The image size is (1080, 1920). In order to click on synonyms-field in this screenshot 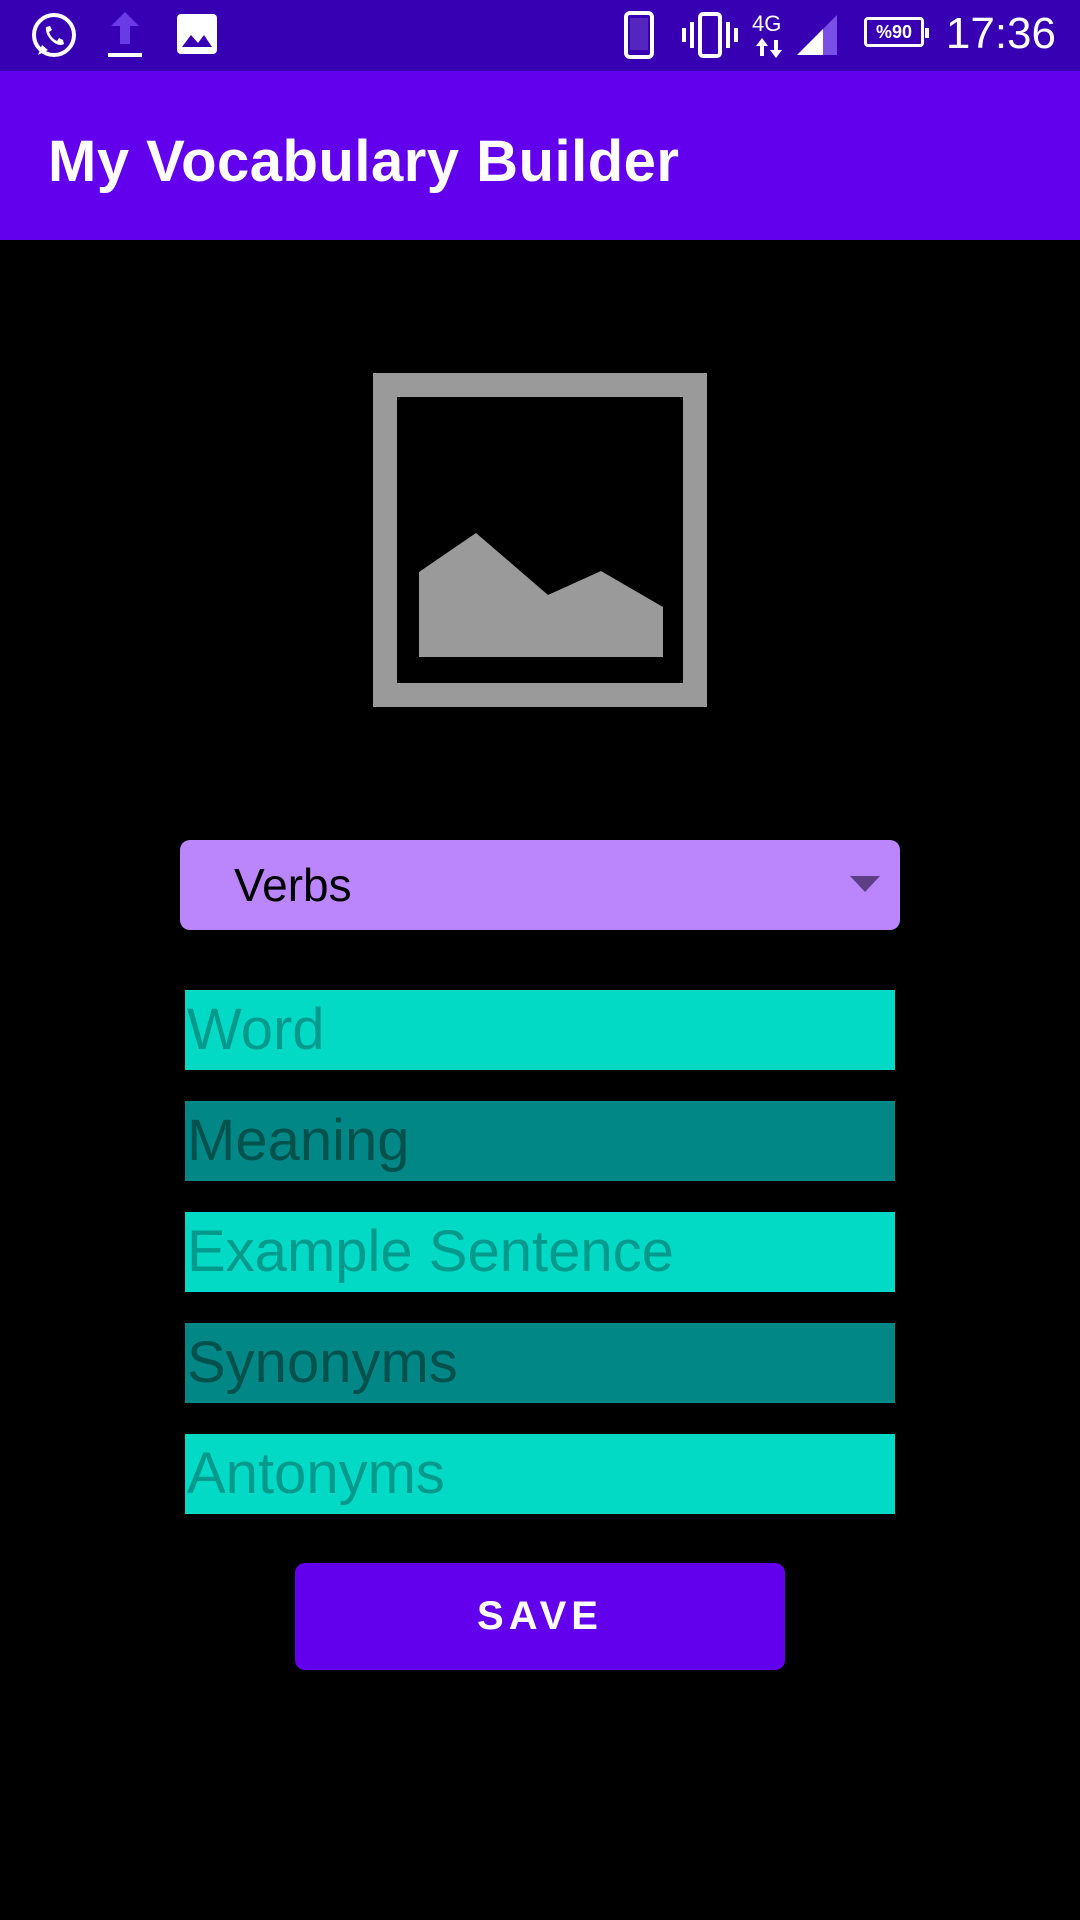, I will do `click(540, 1363)`.